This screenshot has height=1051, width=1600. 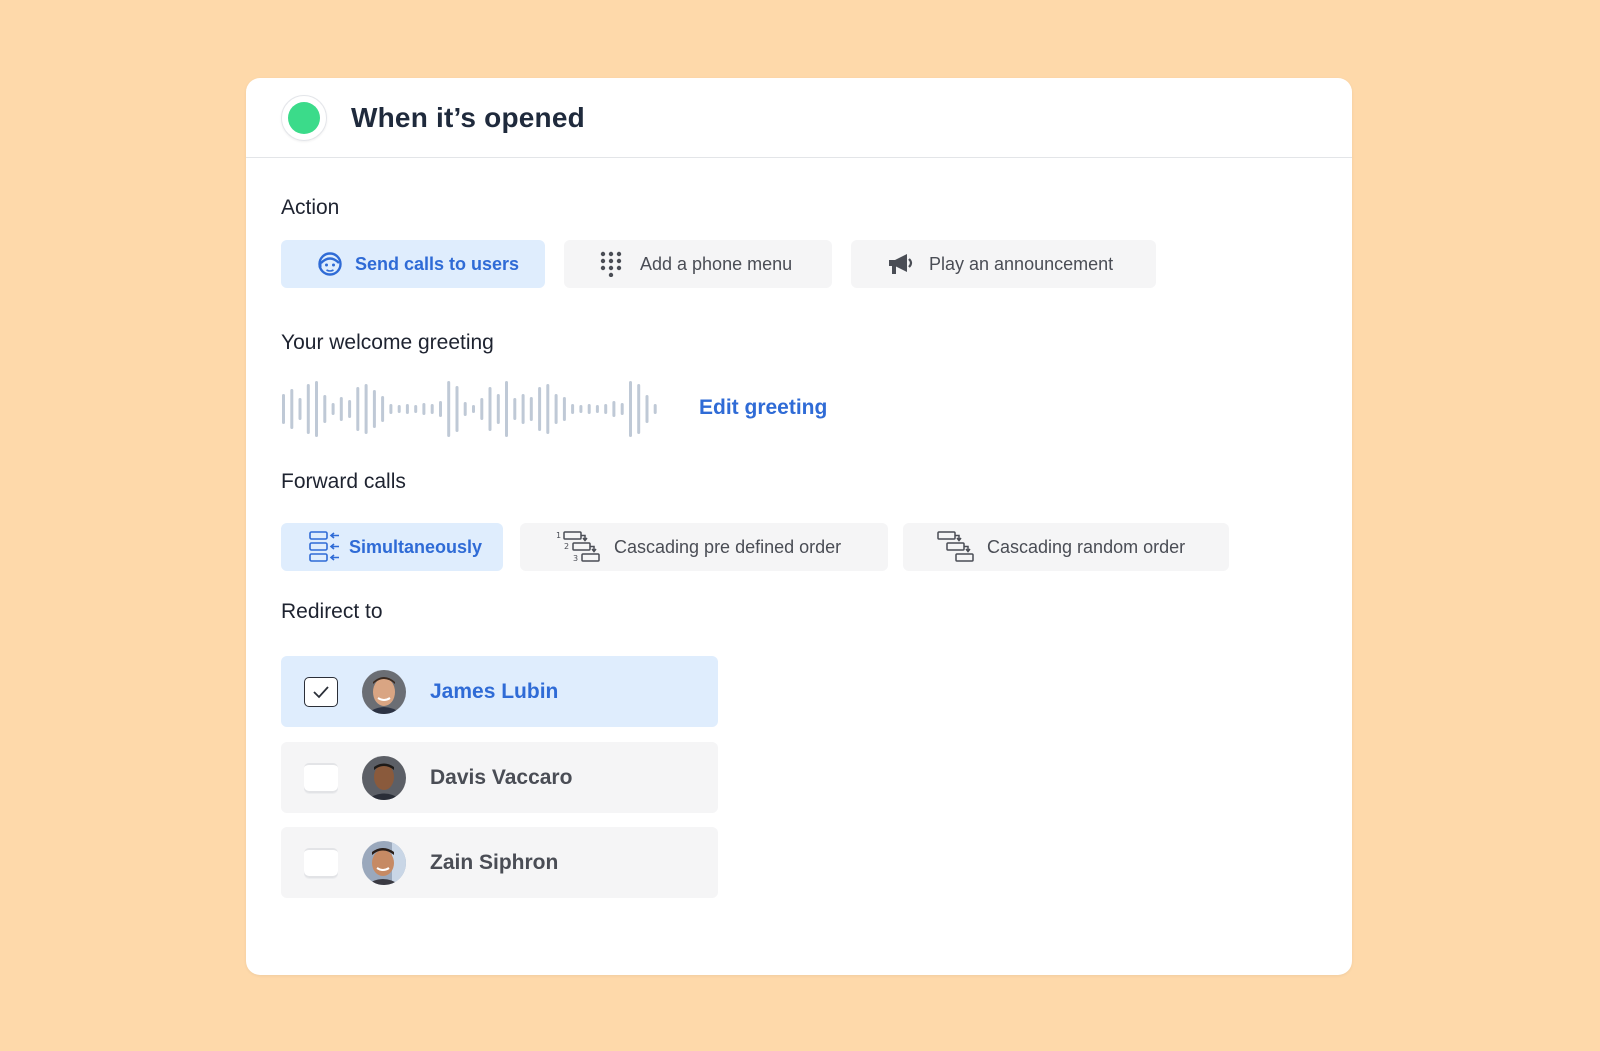 I want to click on status-indicator, so click(x=304, y=117).